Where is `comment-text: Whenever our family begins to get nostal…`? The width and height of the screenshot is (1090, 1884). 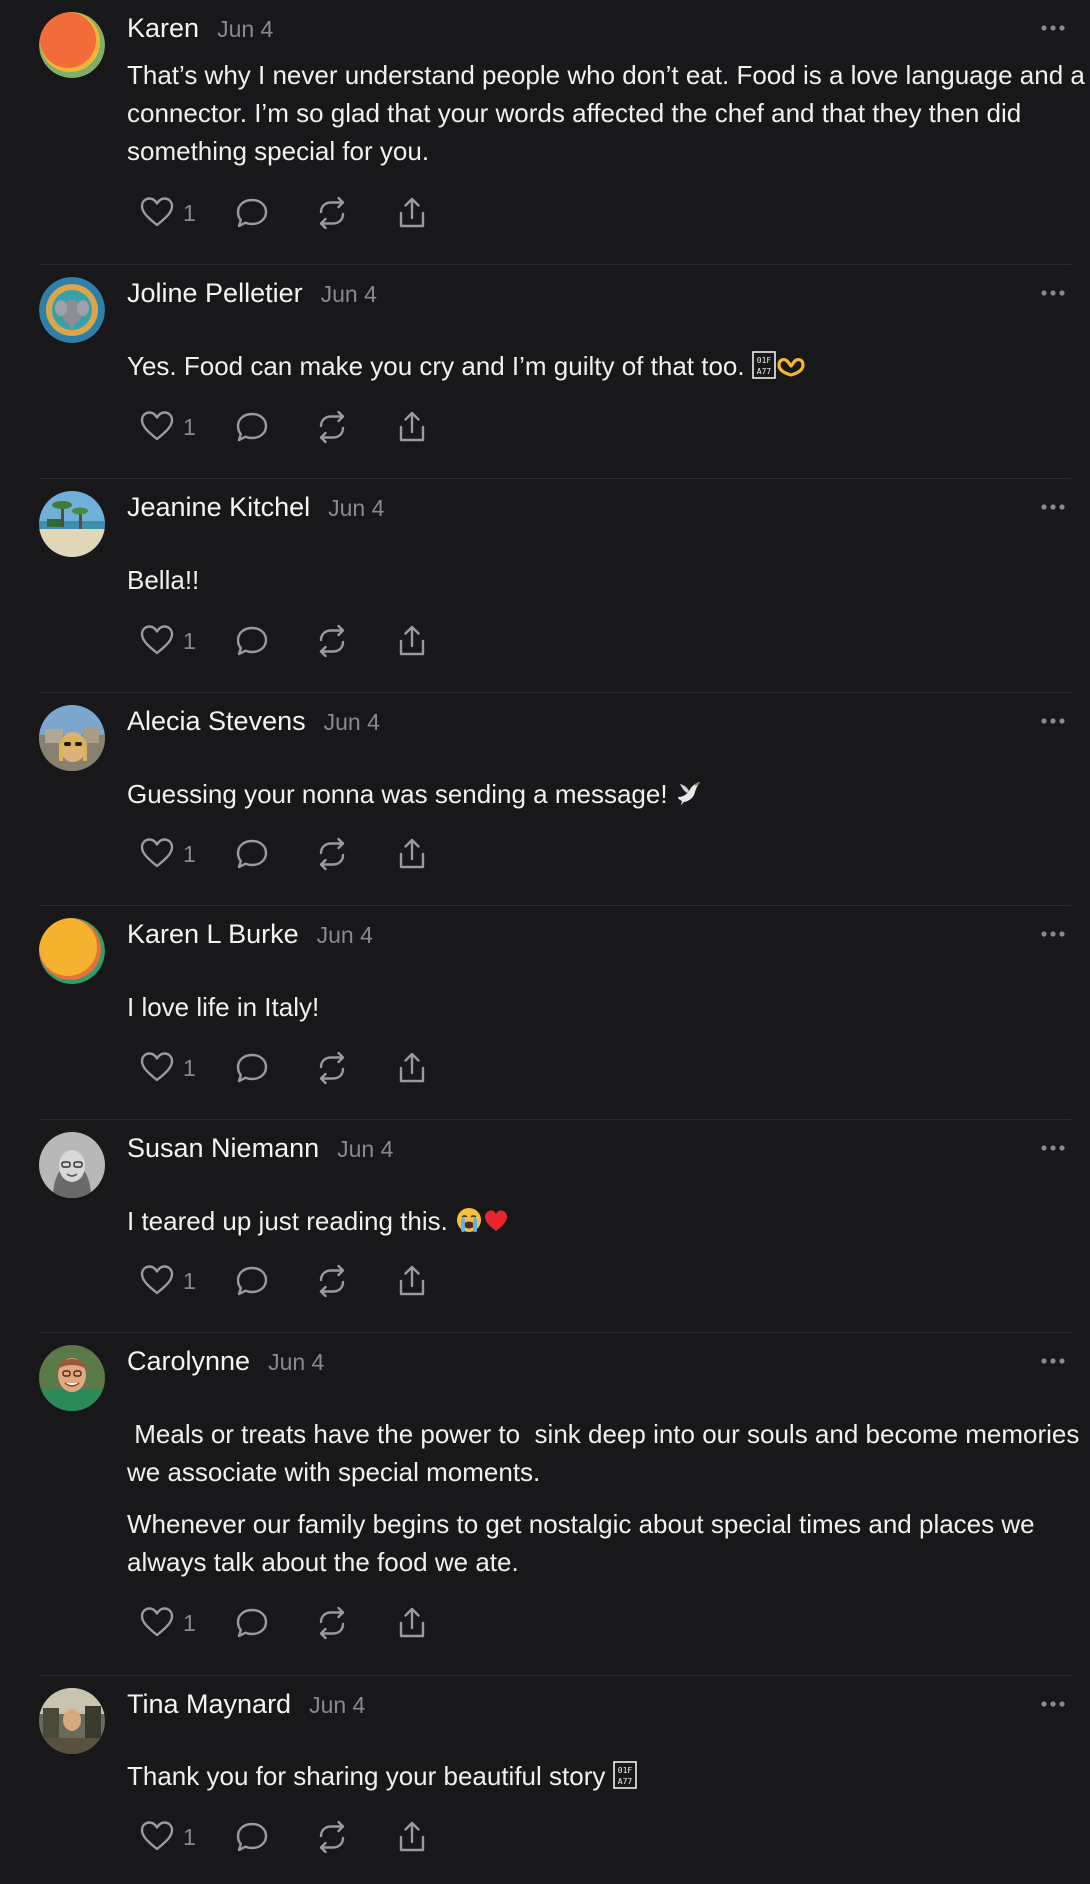 comment-text: Whenever our family begins to get nostal… is located at coordinates (581, 1543).